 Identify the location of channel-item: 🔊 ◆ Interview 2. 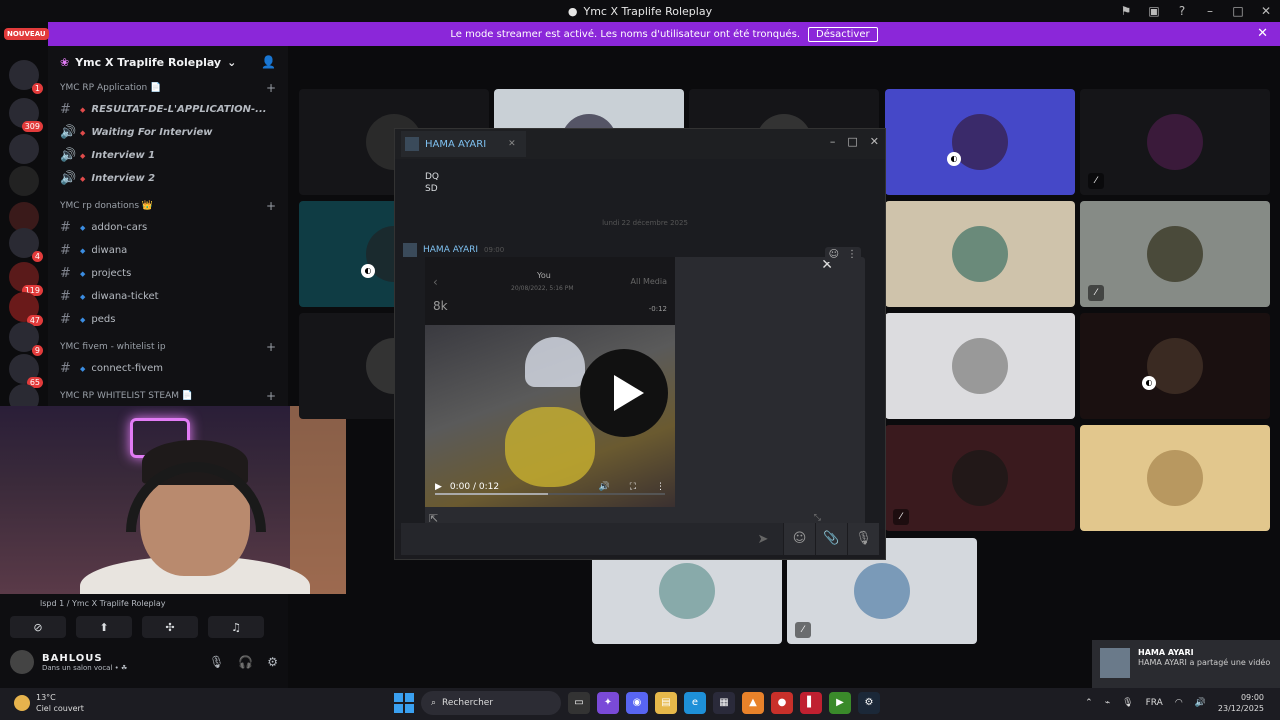
(168, 178).